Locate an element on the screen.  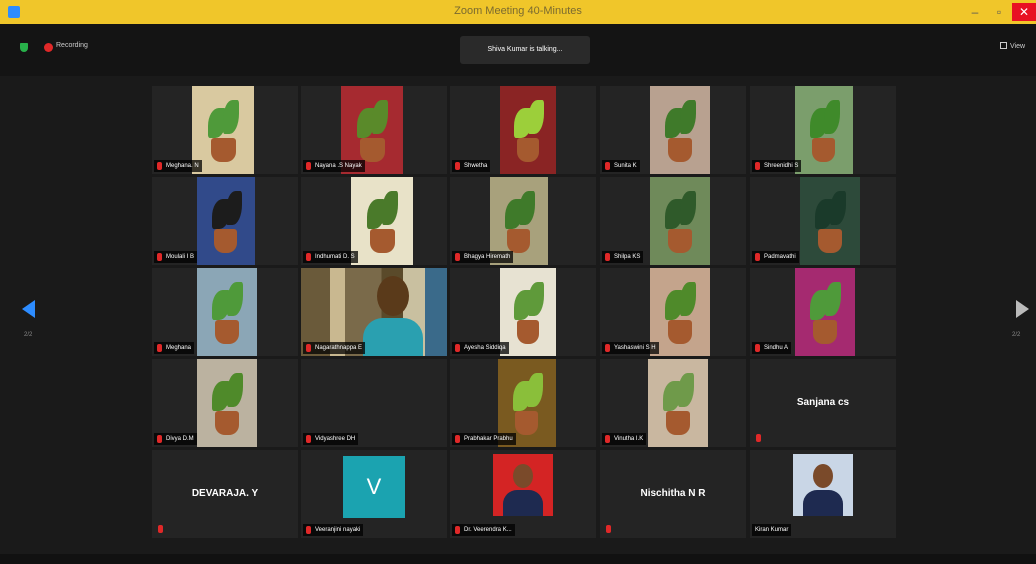
close-button: ✕ is located at coordinates (1024, 12).